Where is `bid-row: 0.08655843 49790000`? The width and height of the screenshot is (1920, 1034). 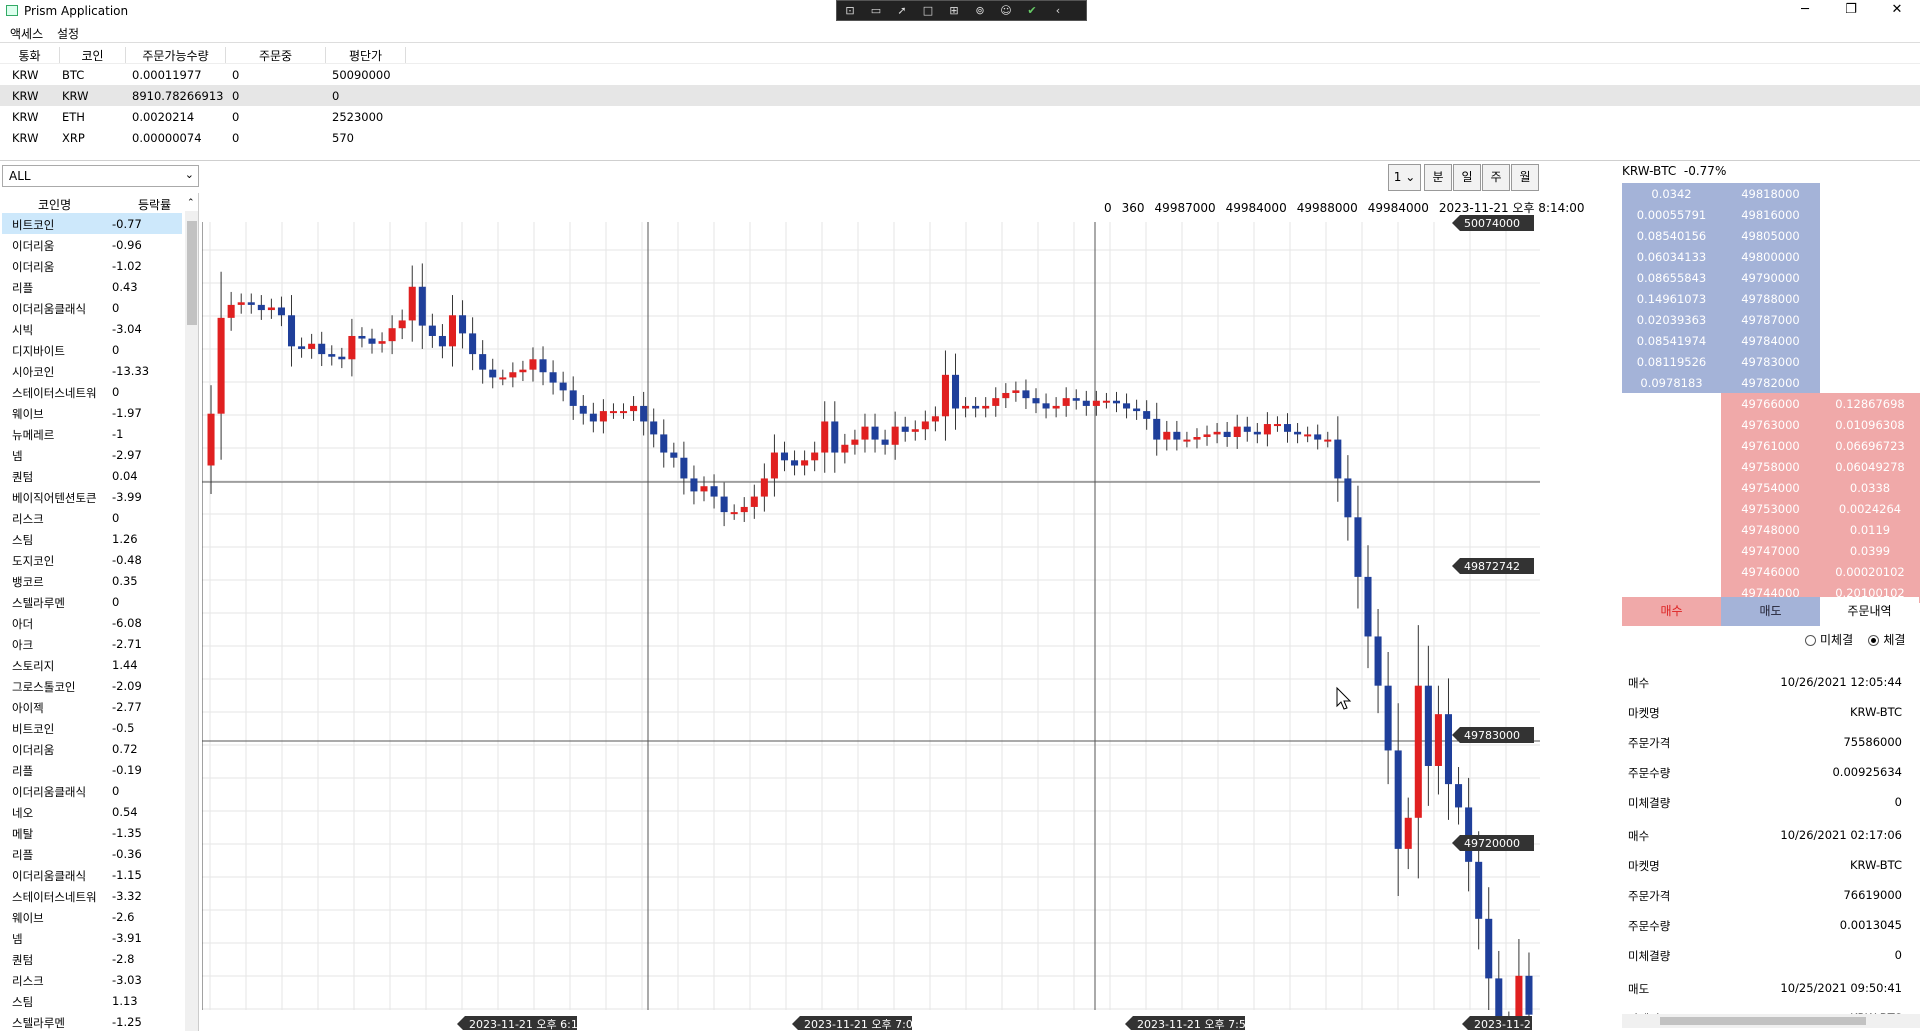
bid-row: 0.08655843 49790000 is located at coordinates (1771, 277).